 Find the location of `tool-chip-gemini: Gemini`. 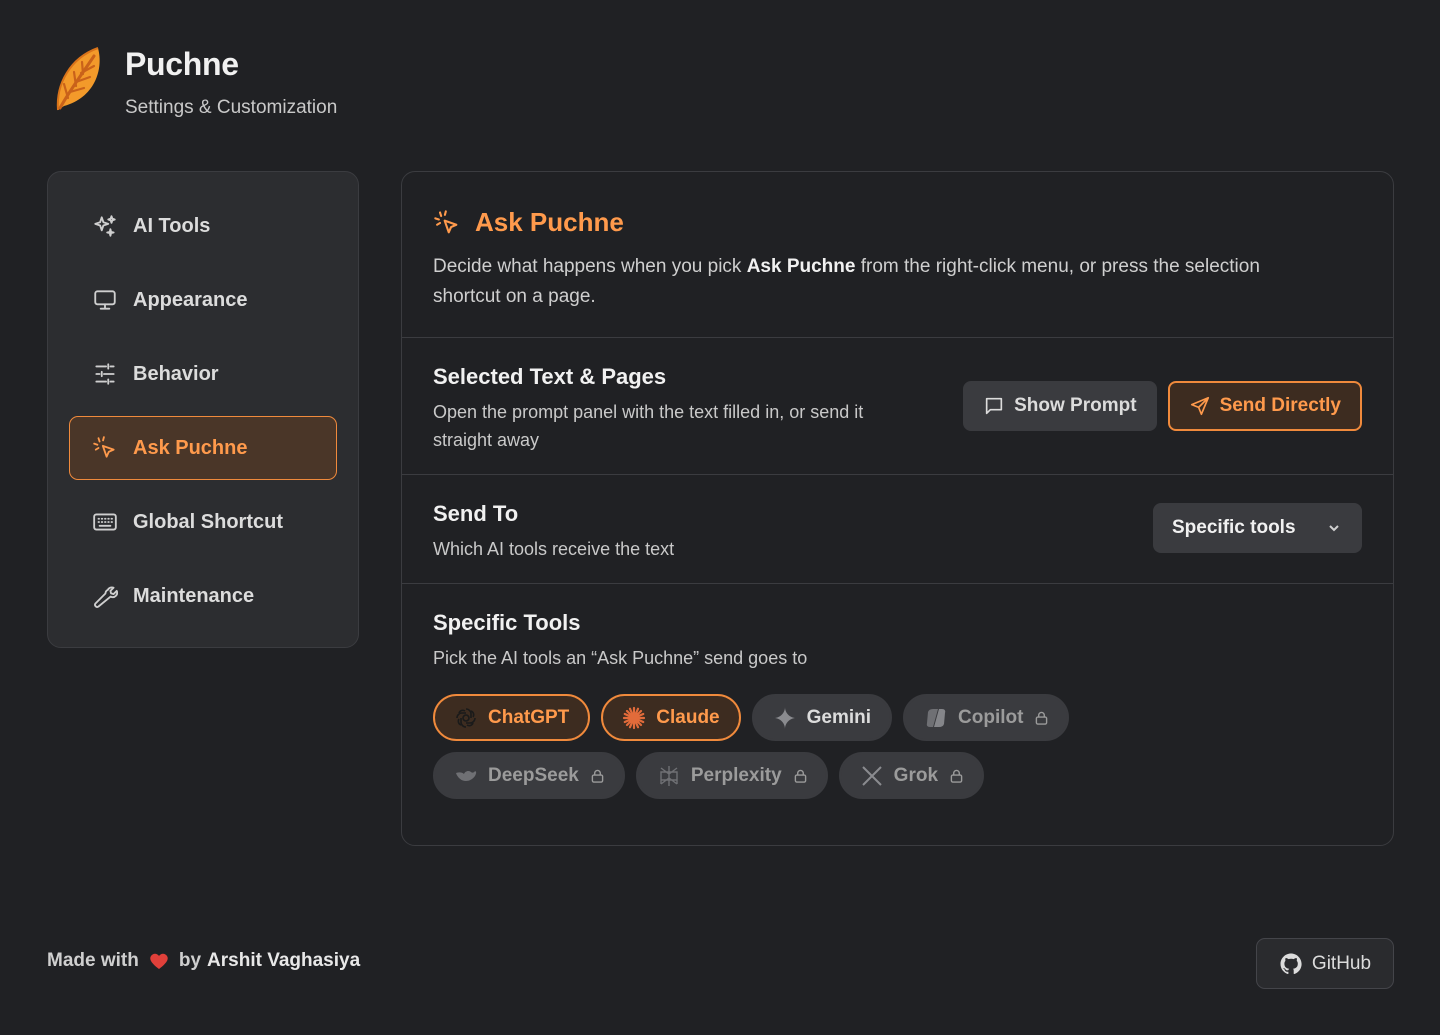

tool-chip-gemini: Gemini is located at coordinates (822, 717).